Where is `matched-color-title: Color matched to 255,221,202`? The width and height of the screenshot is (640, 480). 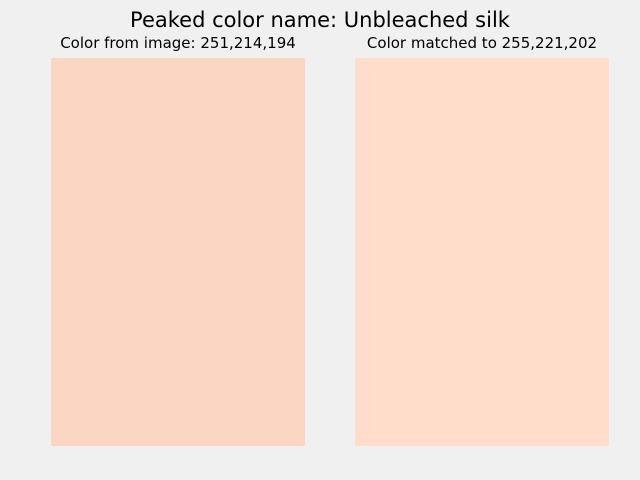 matched-color-title: Color matched to 255,221,202 is located at coordinates (482, 43).